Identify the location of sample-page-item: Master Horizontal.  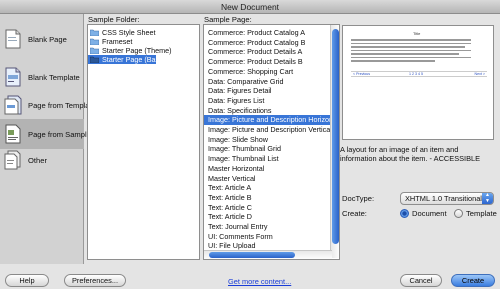
(268, 169).